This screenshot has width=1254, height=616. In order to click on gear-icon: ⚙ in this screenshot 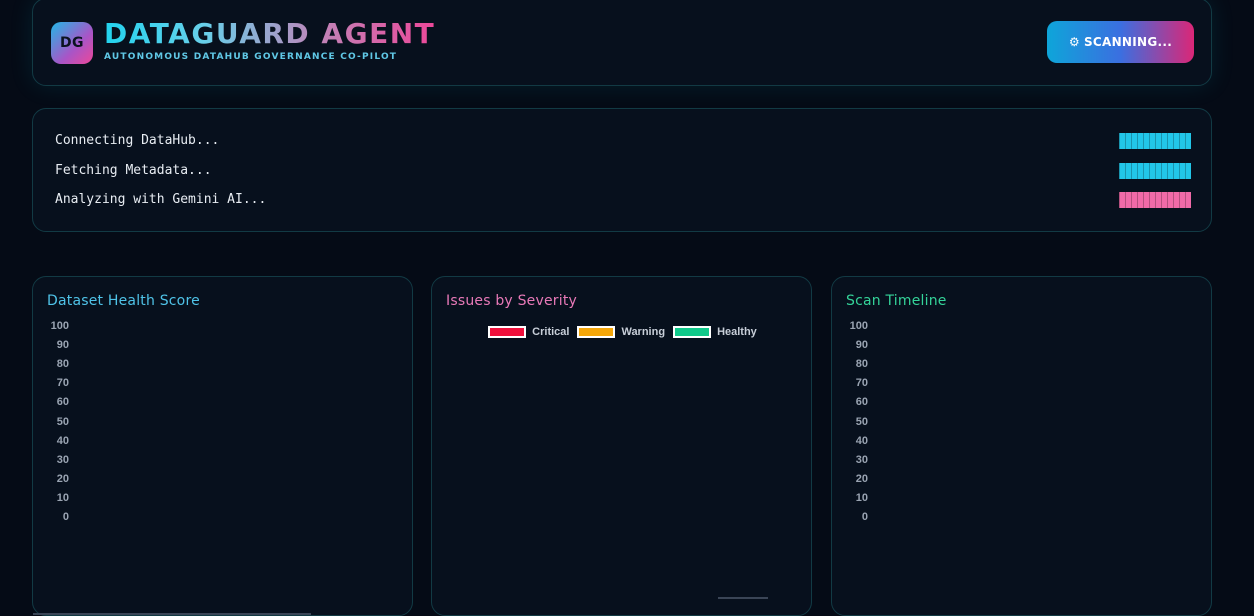, I will do `click(1074, 42)`.